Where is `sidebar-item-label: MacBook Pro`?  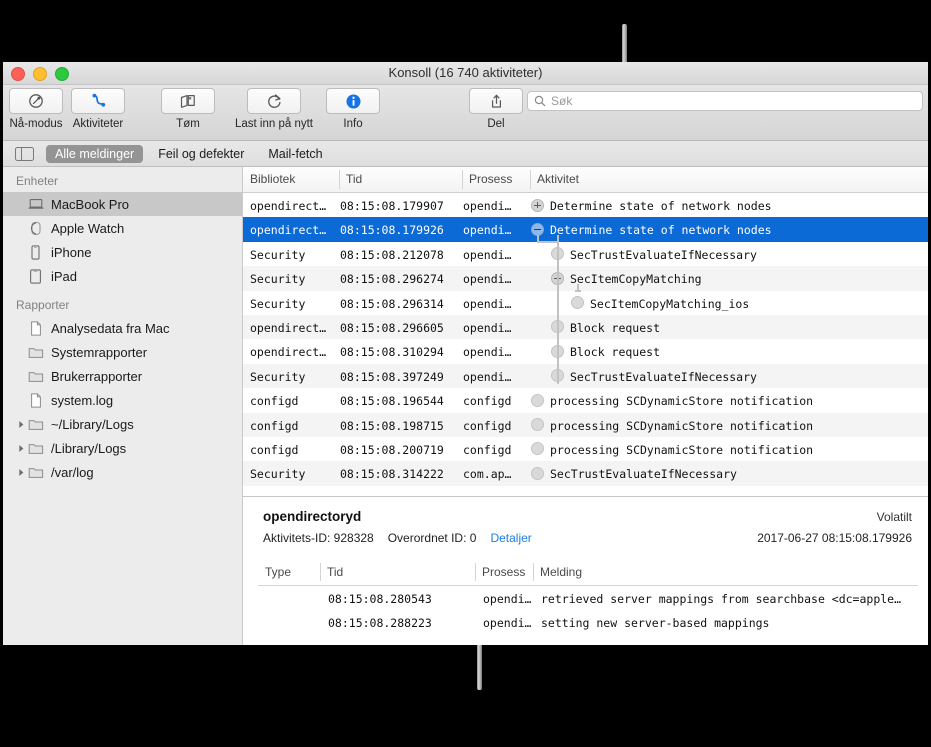
sidebar-item-label: MacBook Pro is located at coordinates (90, 204).